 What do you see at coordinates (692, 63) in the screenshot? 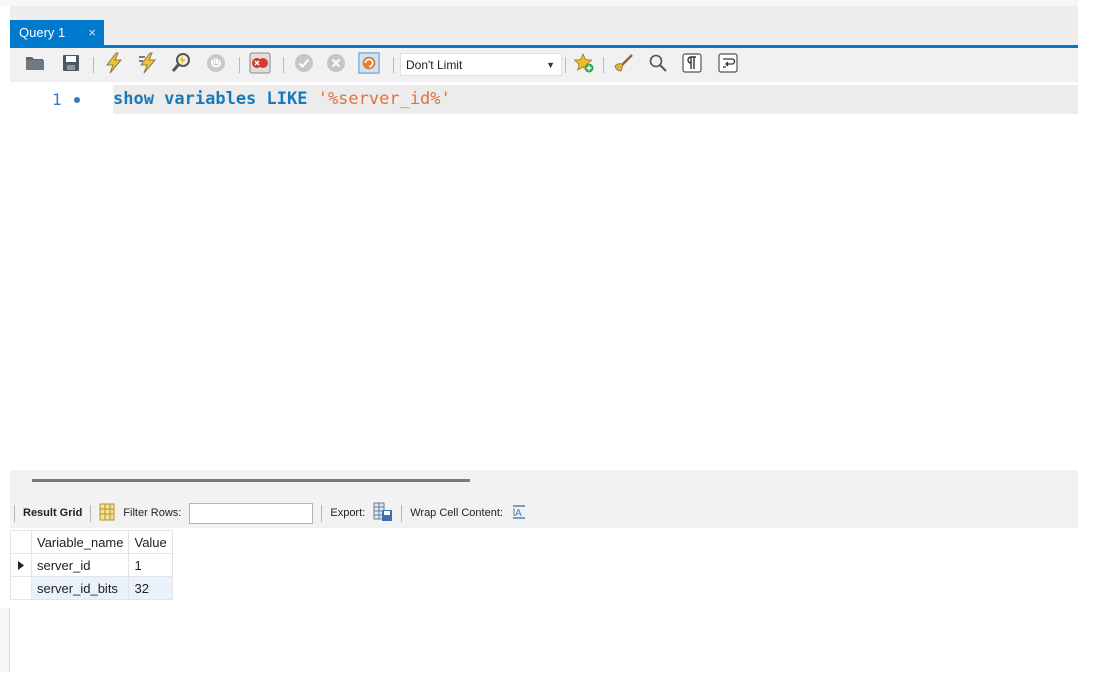
I see `invisible-chars-icon` at bounding box center [692, 63].